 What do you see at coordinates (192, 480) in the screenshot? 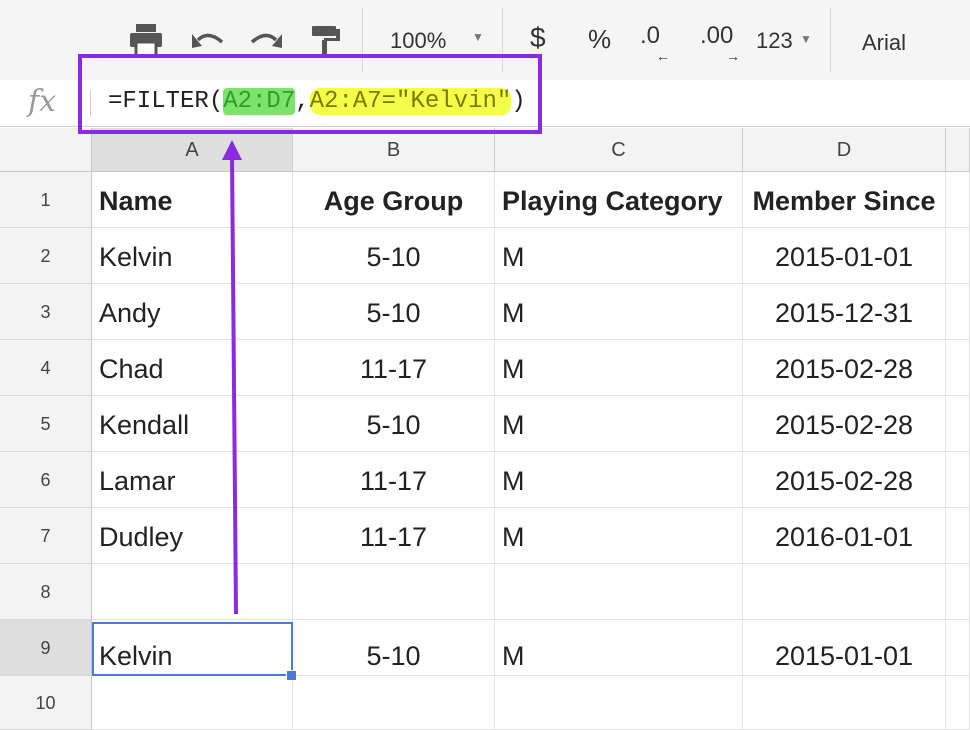
I see `cell-a6: Lamar` at bounding box center [192, 480].